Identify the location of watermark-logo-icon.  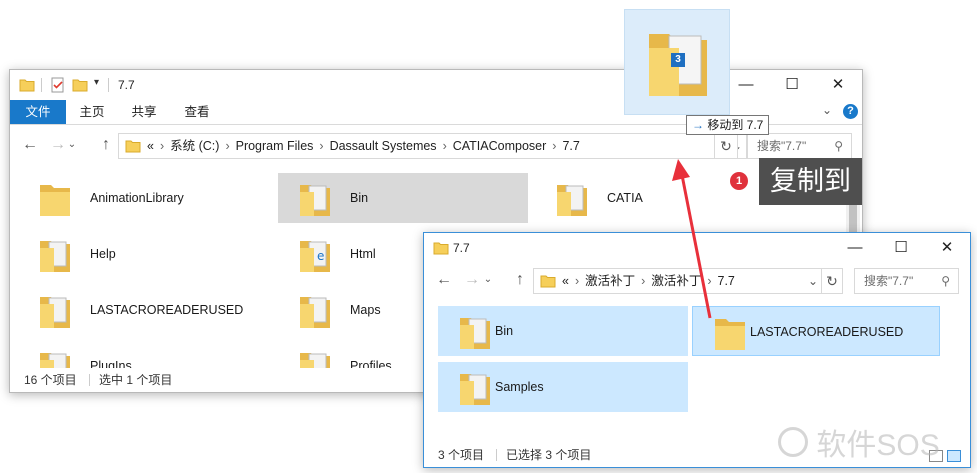
(793, 442).